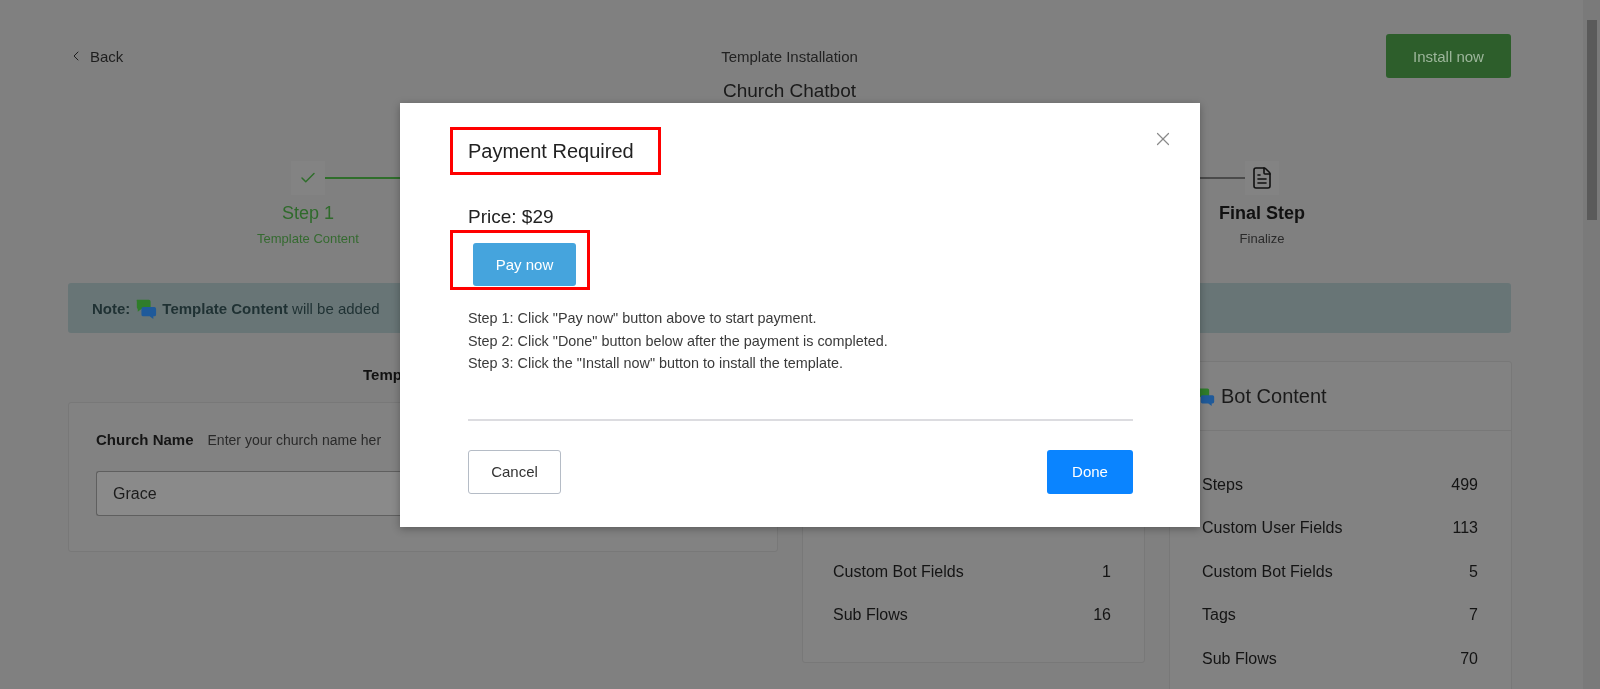 The width and height of the screenshot is (1600, 689). I want to click on field-label: Church Name, so click(145, 439).